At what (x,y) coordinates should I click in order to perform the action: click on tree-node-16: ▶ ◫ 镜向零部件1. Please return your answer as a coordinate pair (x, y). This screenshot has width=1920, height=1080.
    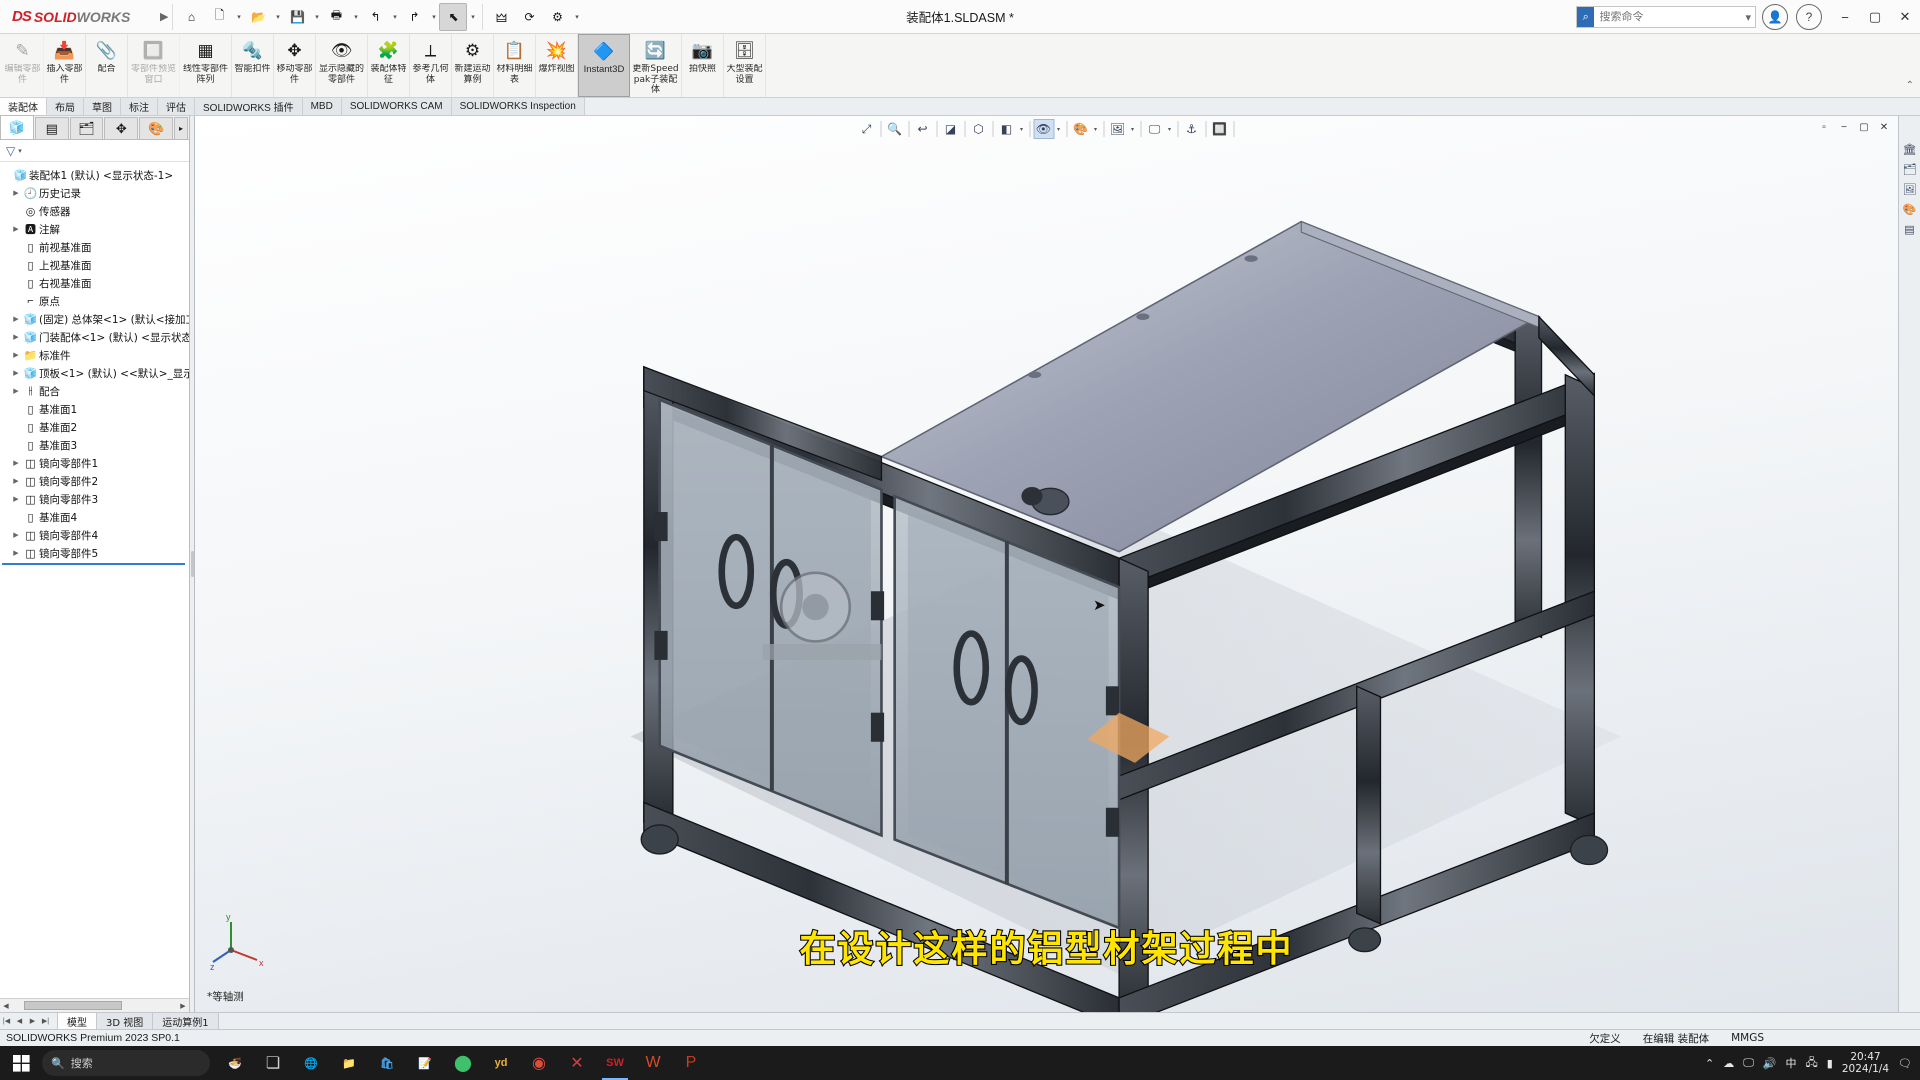
    Looking at the image, I should click on (94, 463).